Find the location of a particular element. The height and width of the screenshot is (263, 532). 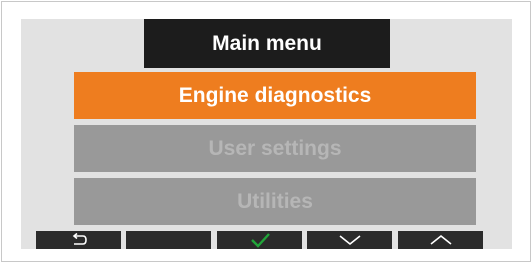

confirm-softkey is located at coordinates (259, 240).